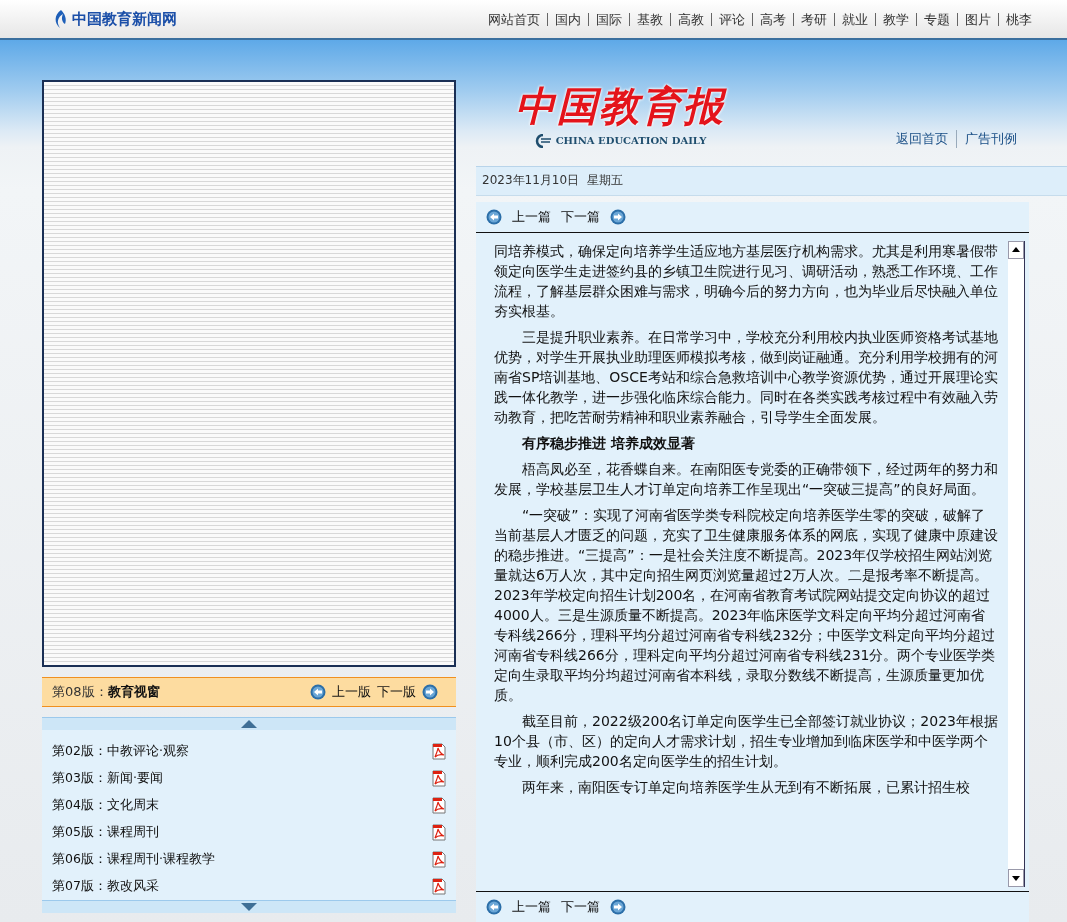  I want to click on newspaper-subtitle: CHINA EDUCATION DAILY, so click(631, 141).